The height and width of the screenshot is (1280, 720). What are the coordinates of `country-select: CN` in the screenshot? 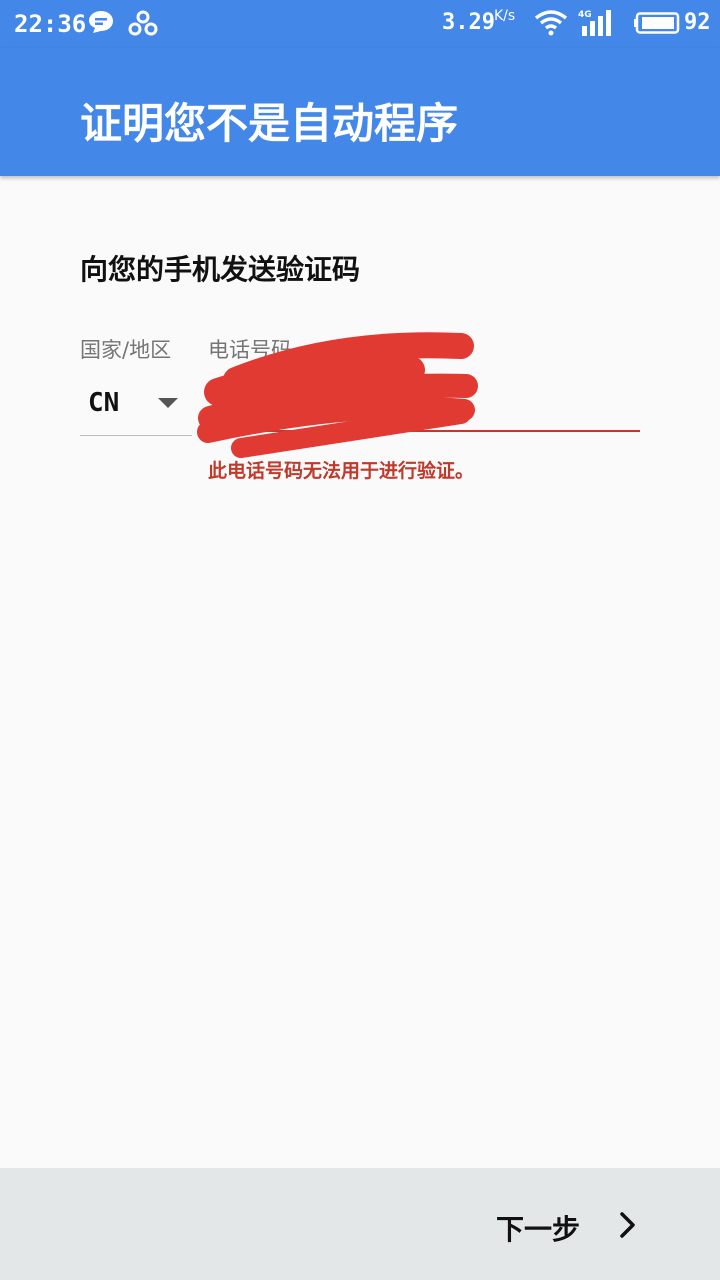 It's located at (136, 405).